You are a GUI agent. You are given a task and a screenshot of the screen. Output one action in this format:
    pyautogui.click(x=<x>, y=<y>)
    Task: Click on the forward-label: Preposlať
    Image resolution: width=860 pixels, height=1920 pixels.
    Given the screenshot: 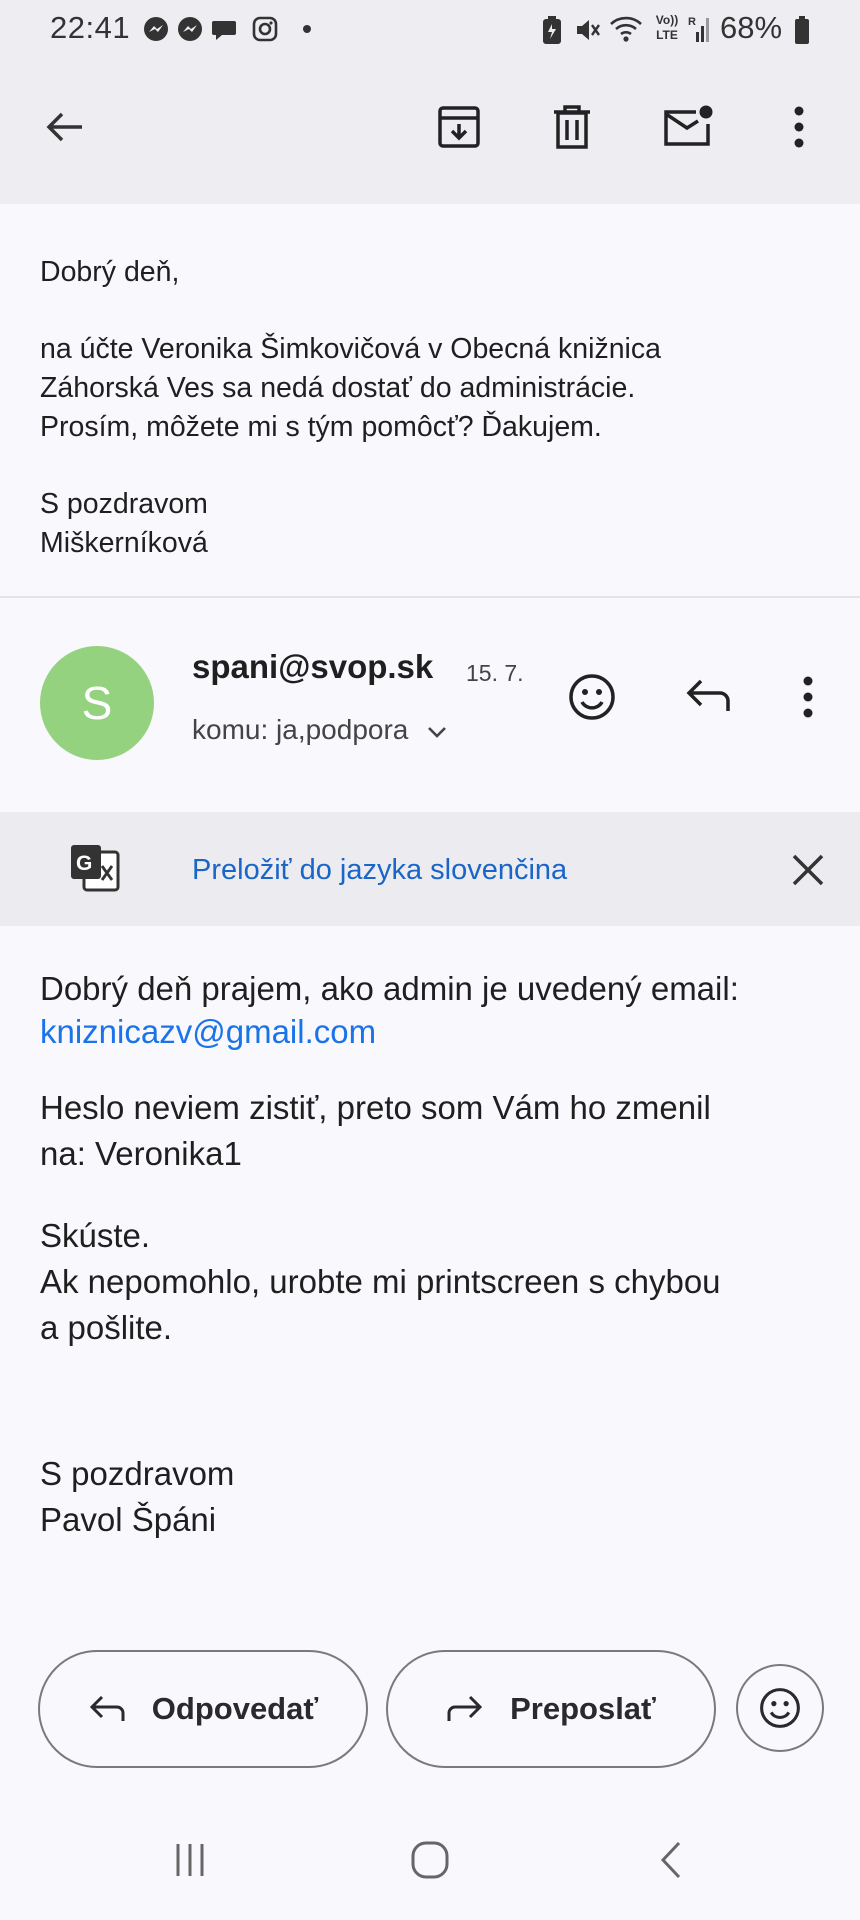 What is the action you would take?
    pyautogui.click(x=583, y=1708)
    